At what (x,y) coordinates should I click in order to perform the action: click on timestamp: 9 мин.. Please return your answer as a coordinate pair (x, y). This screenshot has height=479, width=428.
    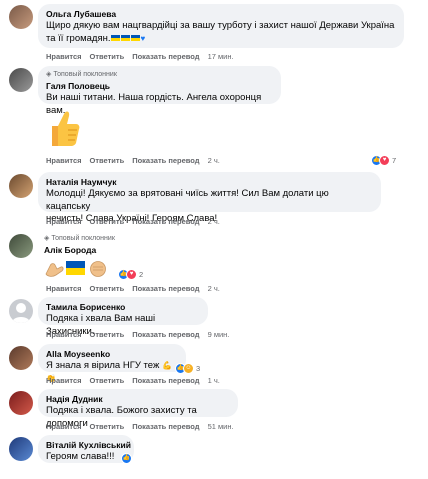
    Looking at the image, I should click on (219, 334).